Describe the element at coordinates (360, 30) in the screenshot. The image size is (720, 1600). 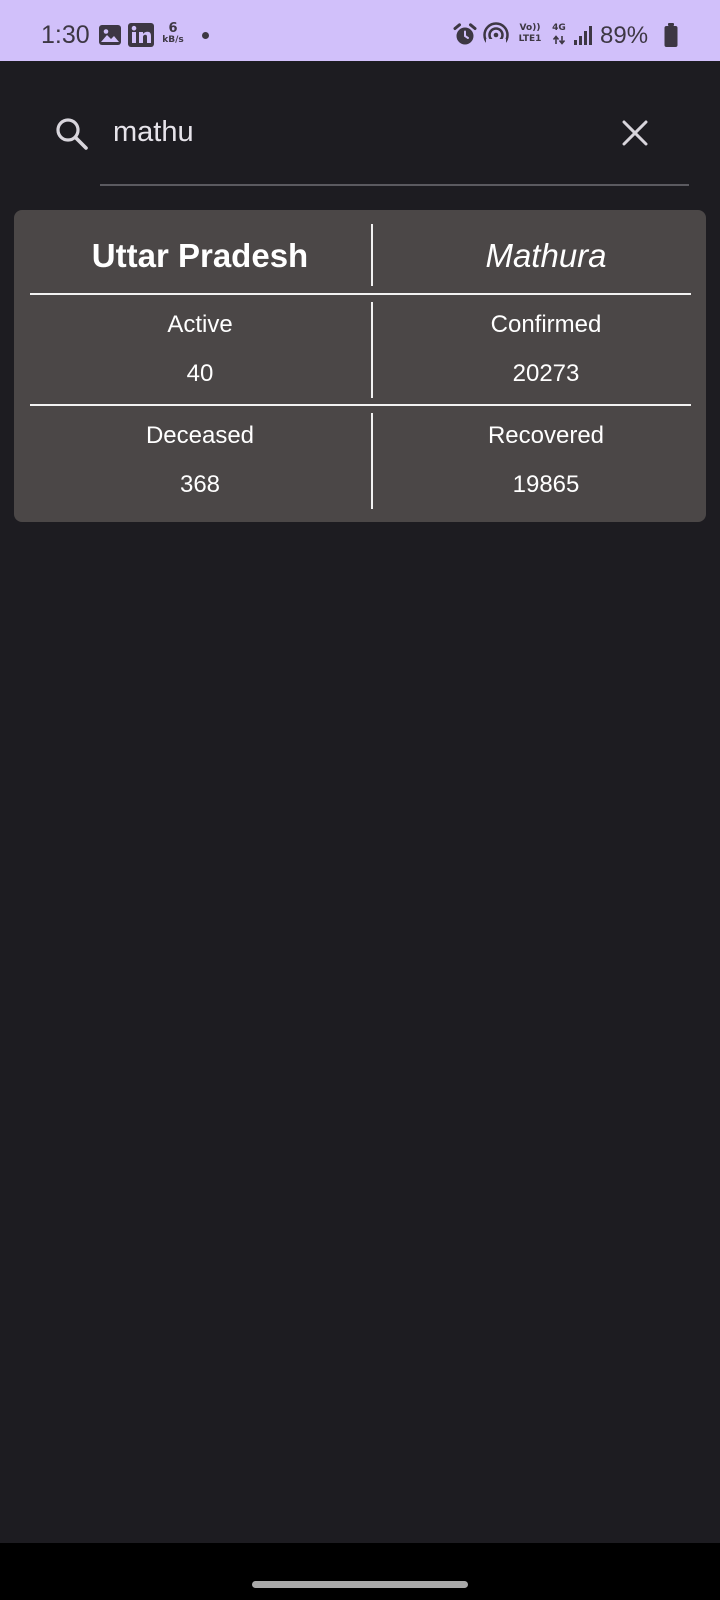
I see `status-bar: 1:30 6 kB/s Vo)) LTE1 4G 89%` at that location.